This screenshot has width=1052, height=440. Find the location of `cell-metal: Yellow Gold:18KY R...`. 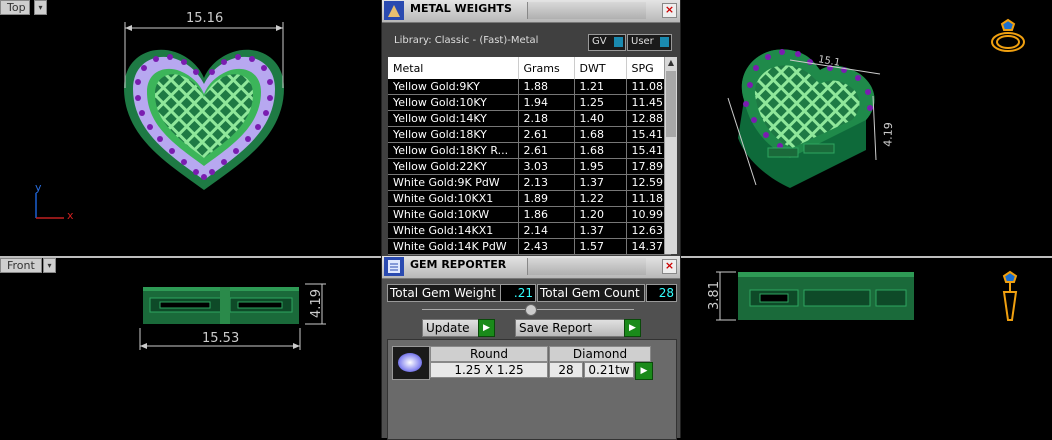

cell-metal: Yellow Gold:18KY R... is located at coordinates (453, 150).